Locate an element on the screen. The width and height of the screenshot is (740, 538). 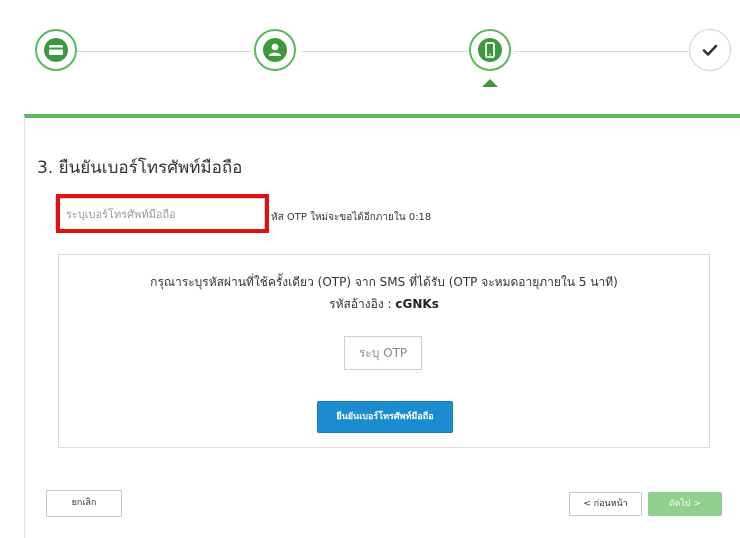
previous-button: < ก่อนหน้า is located at coordinates (605, 504).